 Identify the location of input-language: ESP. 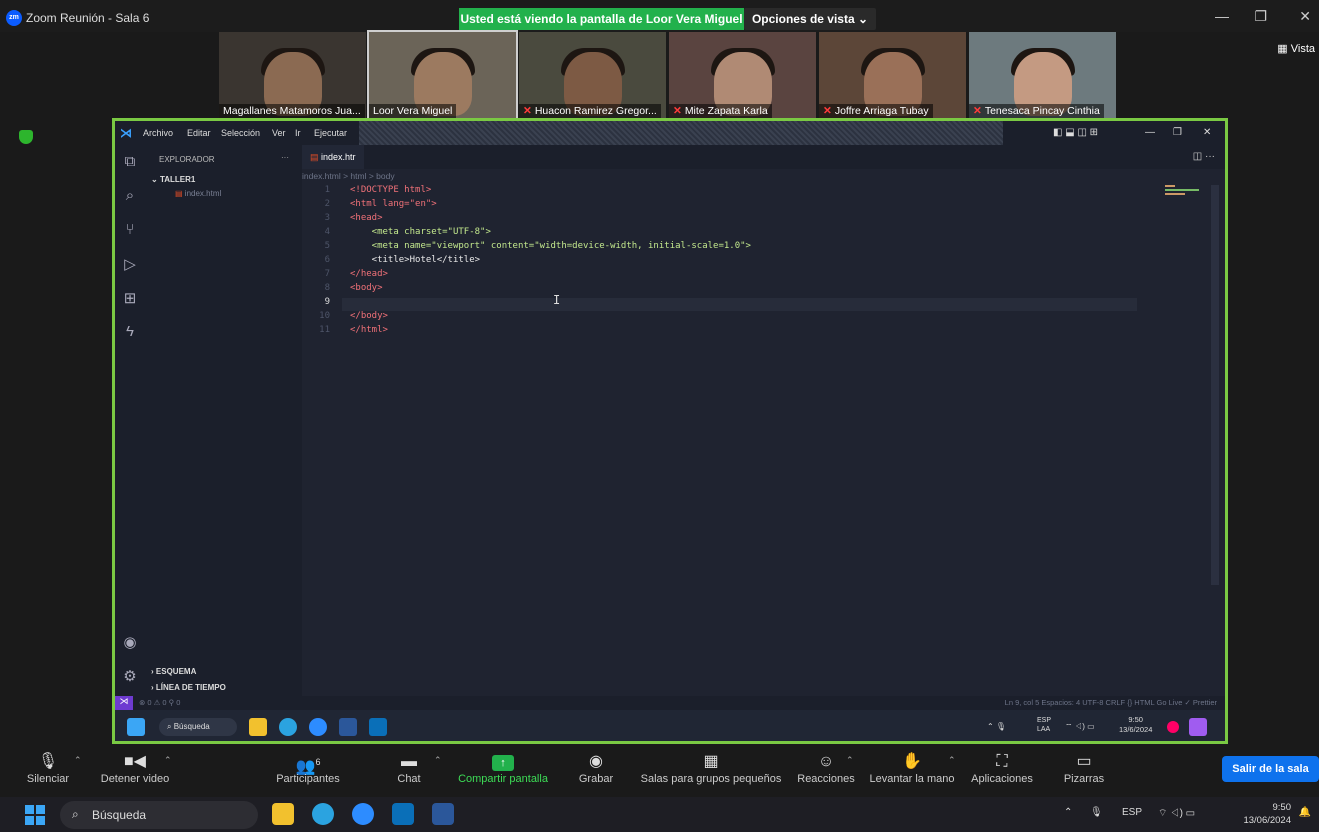
(1132, 812).